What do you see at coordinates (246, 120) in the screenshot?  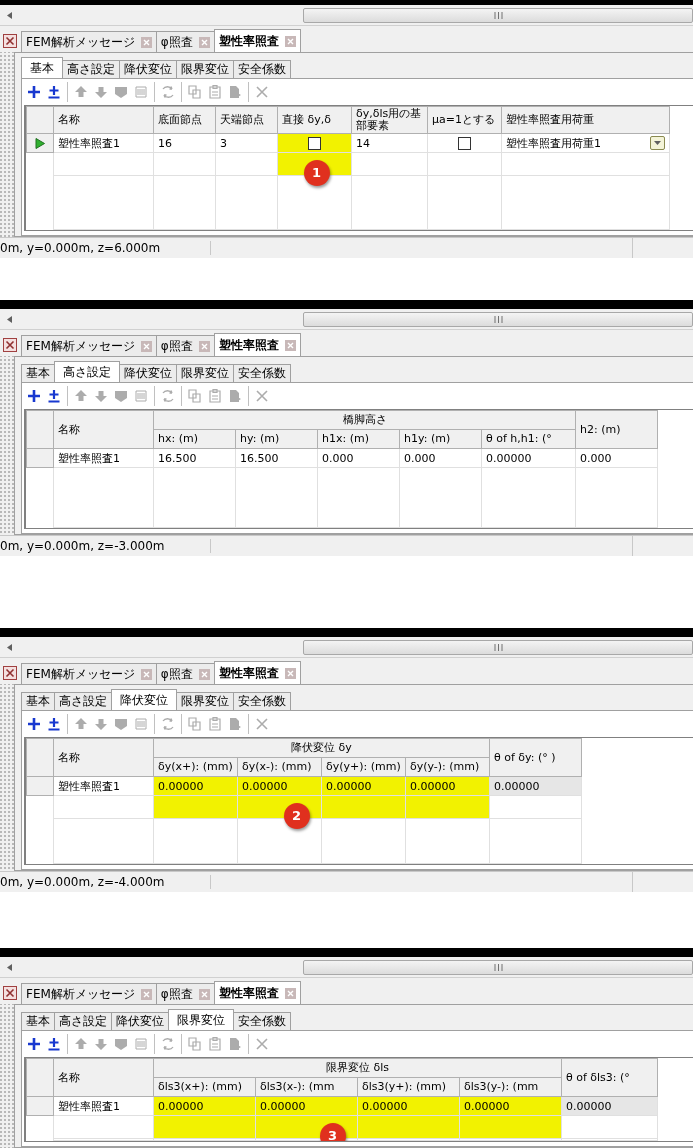 I see `column-header: 天端節点` at bounding box center [246, 120].